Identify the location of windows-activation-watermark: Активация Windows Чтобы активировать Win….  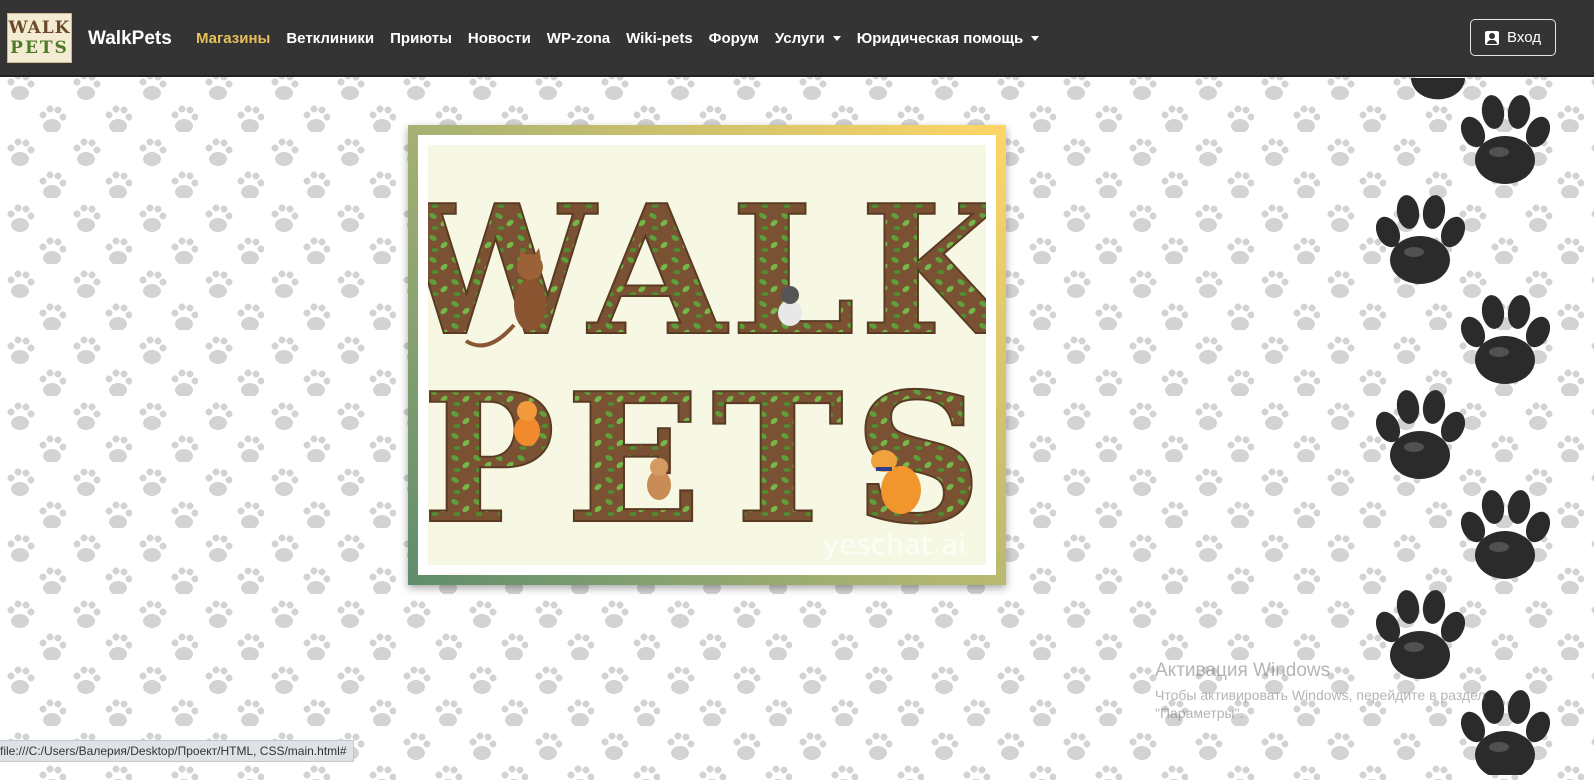
(1335, 691).